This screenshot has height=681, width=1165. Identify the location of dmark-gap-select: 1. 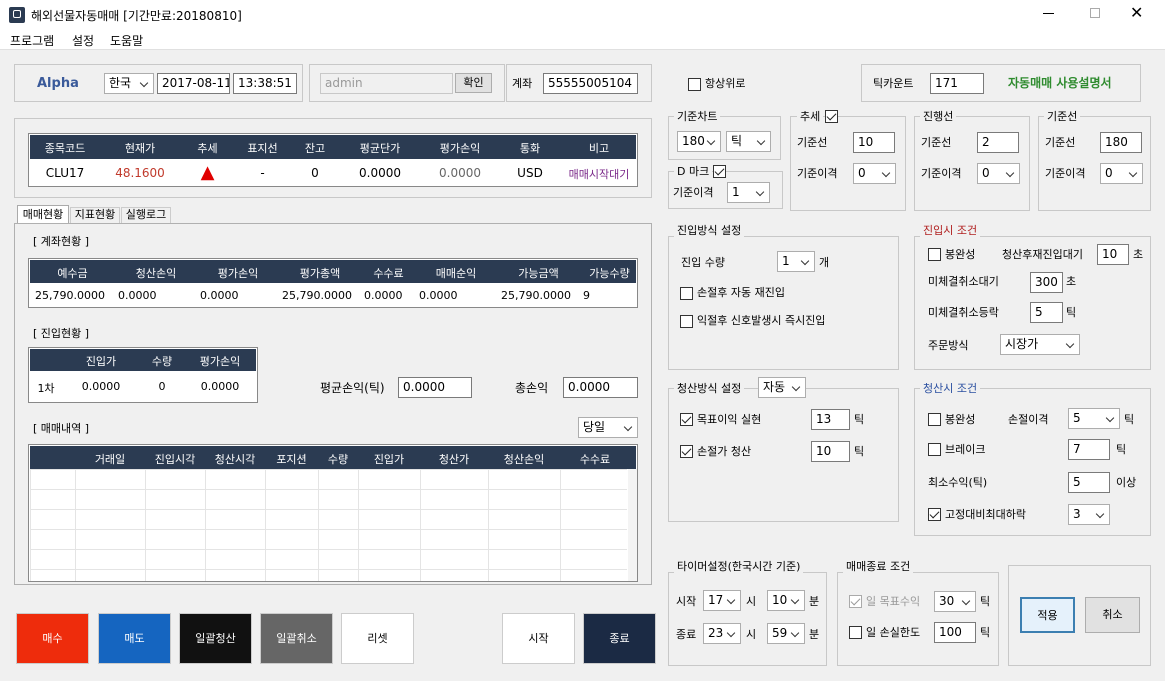
(748, 192).